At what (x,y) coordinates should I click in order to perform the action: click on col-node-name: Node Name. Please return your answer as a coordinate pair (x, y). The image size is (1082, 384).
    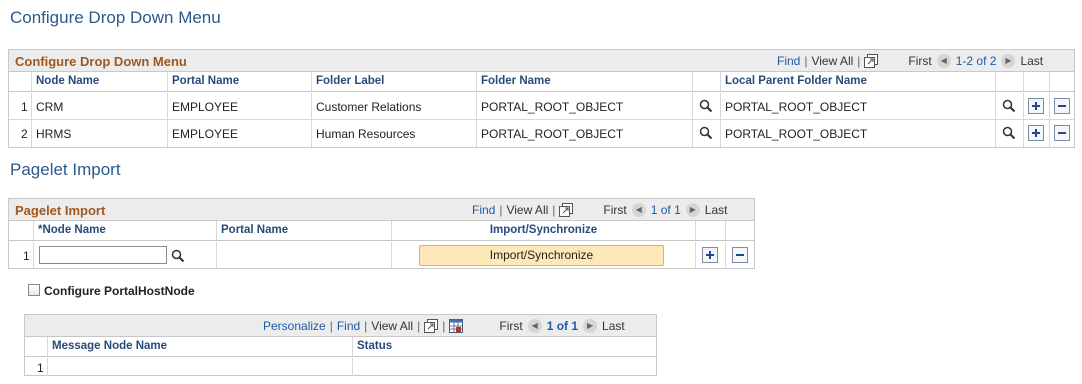
    Looking at the image, I should click on (99, 81).